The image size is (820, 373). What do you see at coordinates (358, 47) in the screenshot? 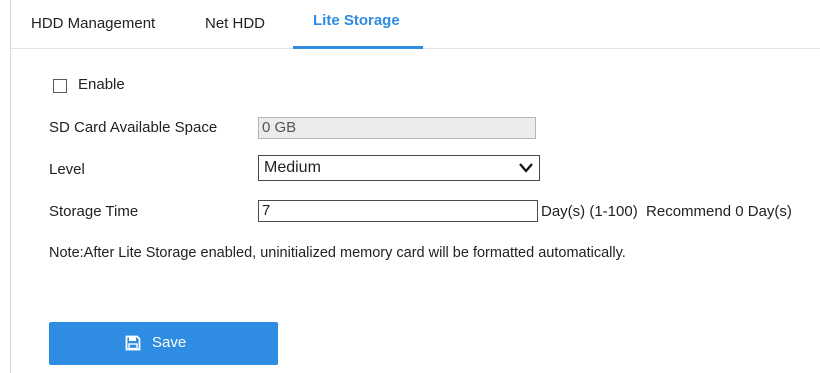
I see `active-tab-indicator` at bounding box center [358, 47].